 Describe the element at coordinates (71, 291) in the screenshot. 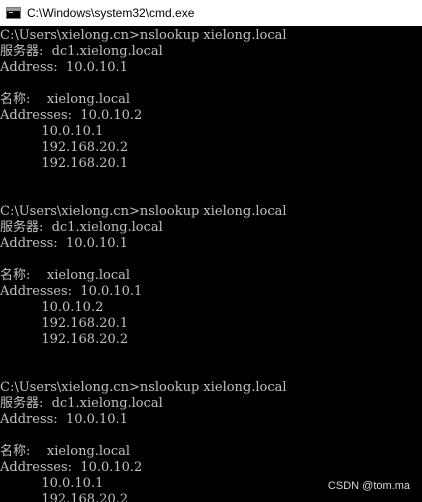

I see `console-line: Addresses: 10.0.10.1` at that location.